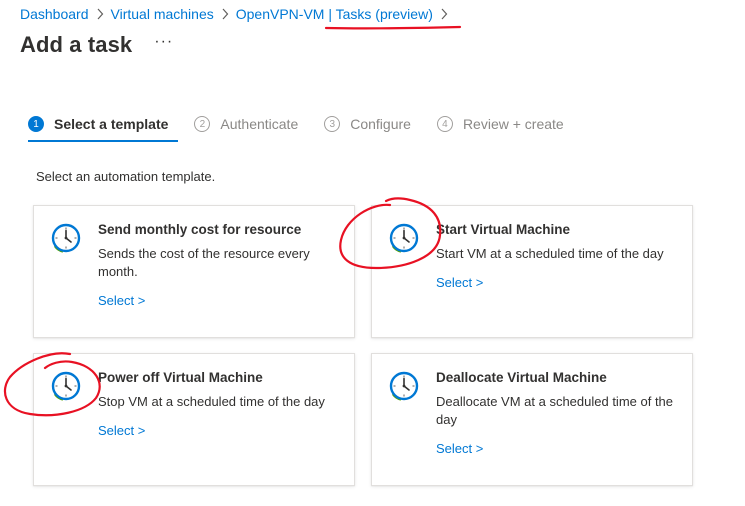 The image size is (745, 506). Describe the element at coordinates (200, 229) in the screenshot. I see `card-title: Send monthly cost for resource` at that location.